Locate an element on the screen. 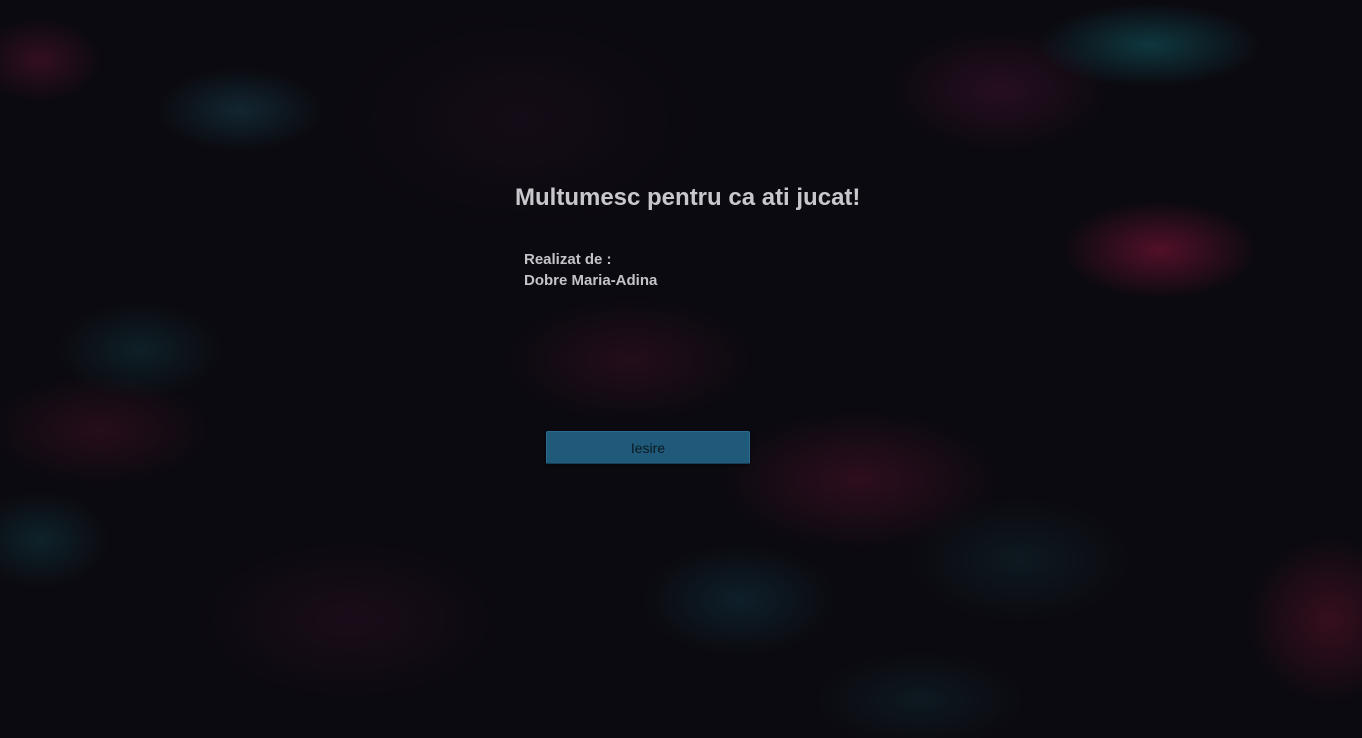 The image size is (1362, 738). credits-label: Realizat de : is located at coordinates (568, 259).